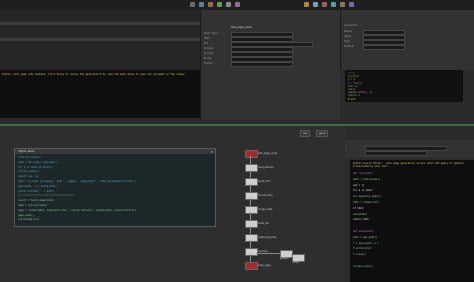  Describe the element at coordinates (295, 262) in the screenshot. I see `node-label: notify` at that location.